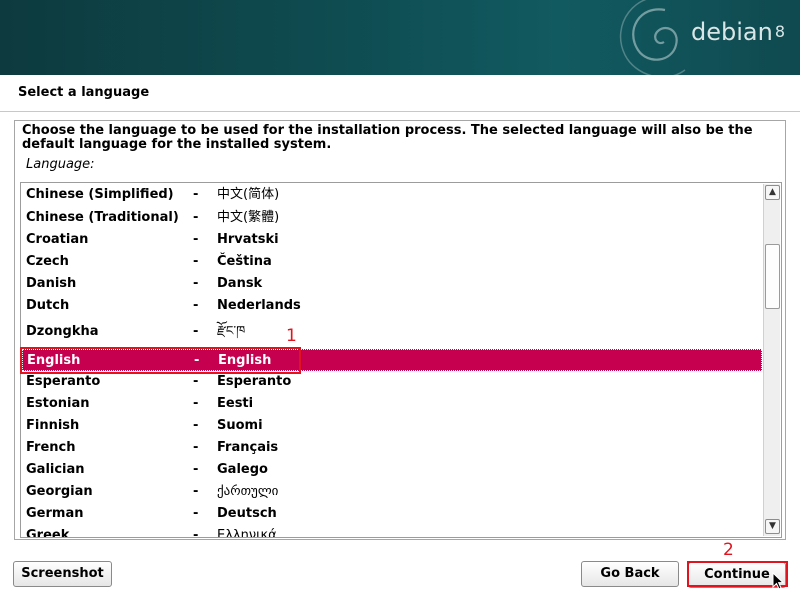  I want to click on language-row: Chinese (Simplified) - 中文(简体), so click(392, 195).